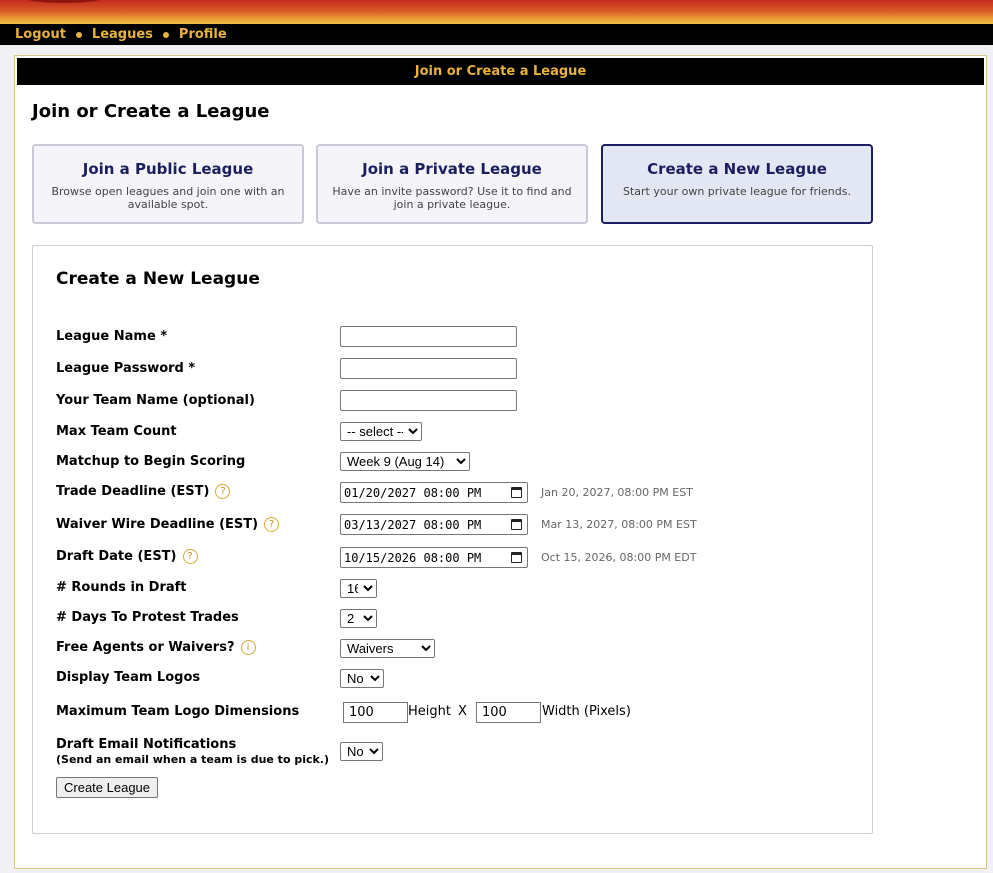 Image resolution: width=993 pixels, height=873 pixels. I want to click on display-logos-select: No, so click(362, 678).